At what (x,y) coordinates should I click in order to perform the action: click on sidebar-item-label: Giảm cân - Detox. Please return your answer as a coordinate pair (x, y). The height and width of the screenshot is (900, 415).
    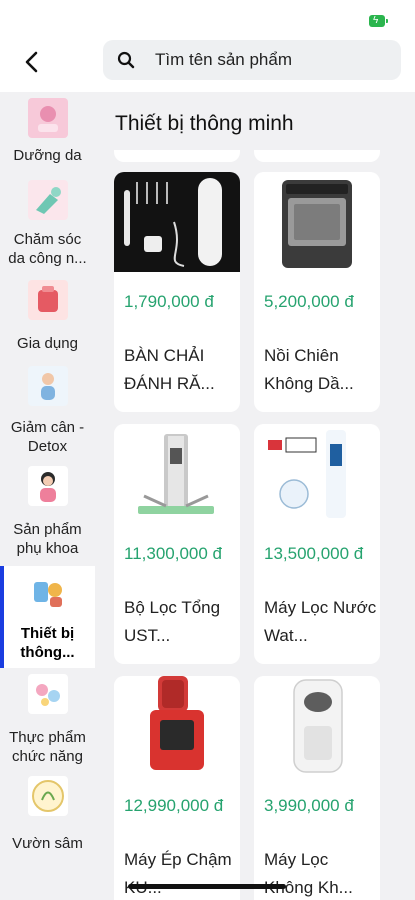
    Looking at the image, I should click on (47, 437).